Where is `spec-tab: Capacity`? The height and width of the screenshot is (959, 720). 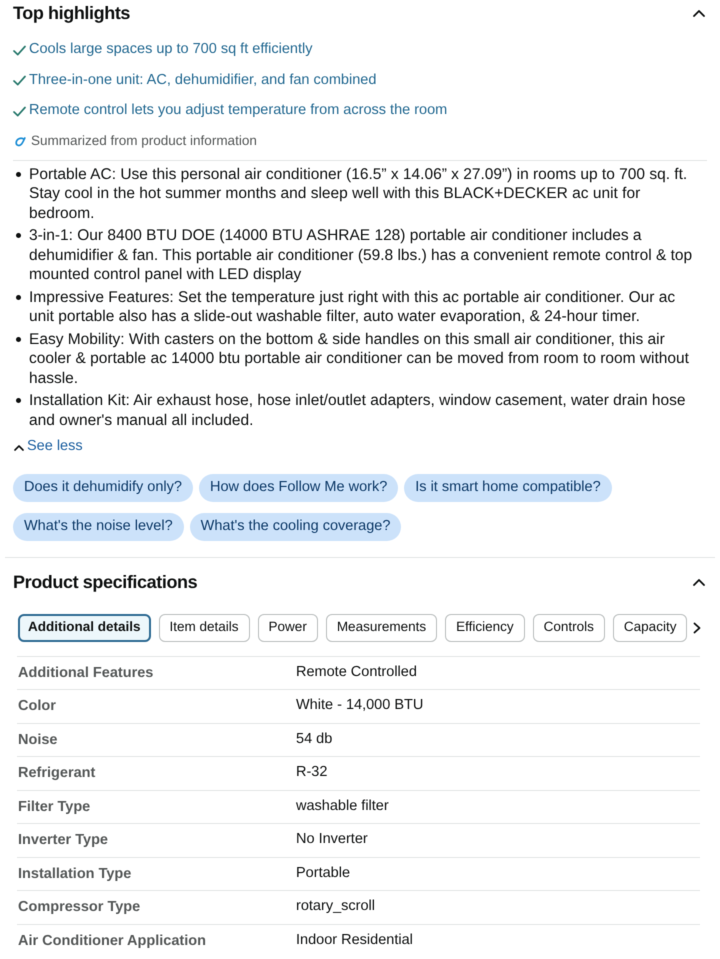 spec-tab: Capacity is located at coordinates (650, 628).